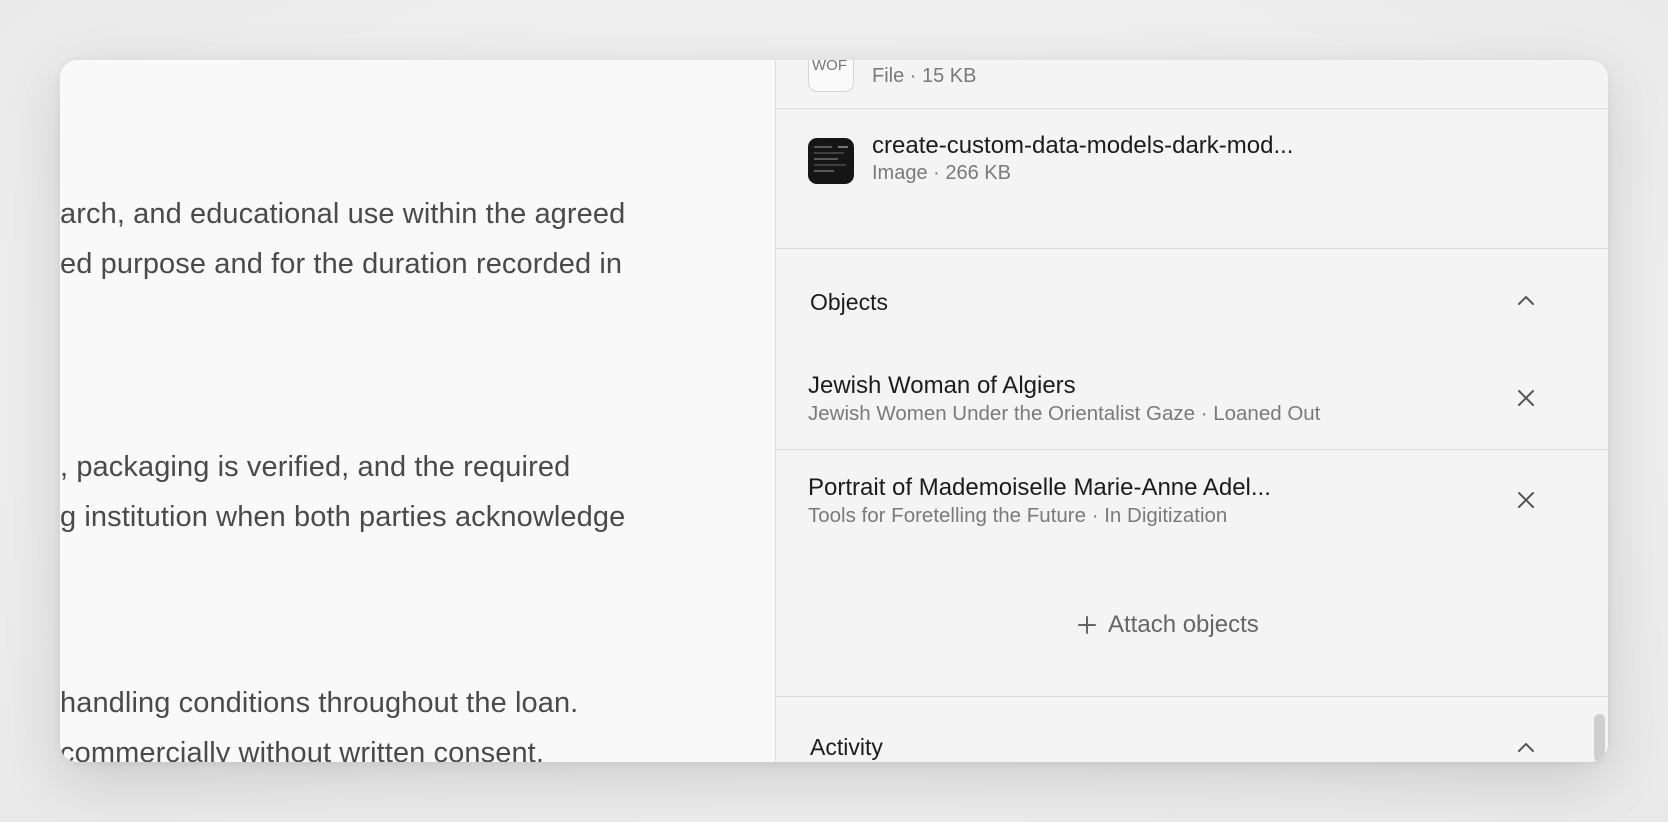 Image resolution: width=1668 pixels, height=822 pixels. I want to click on document-text-line: handling conditions throughout the loan., so click(319, 703).